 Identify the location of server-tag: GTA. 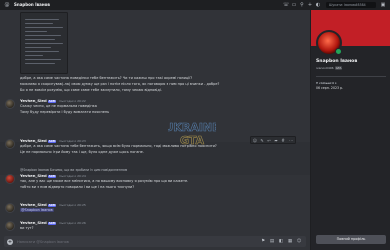
(338, 68).